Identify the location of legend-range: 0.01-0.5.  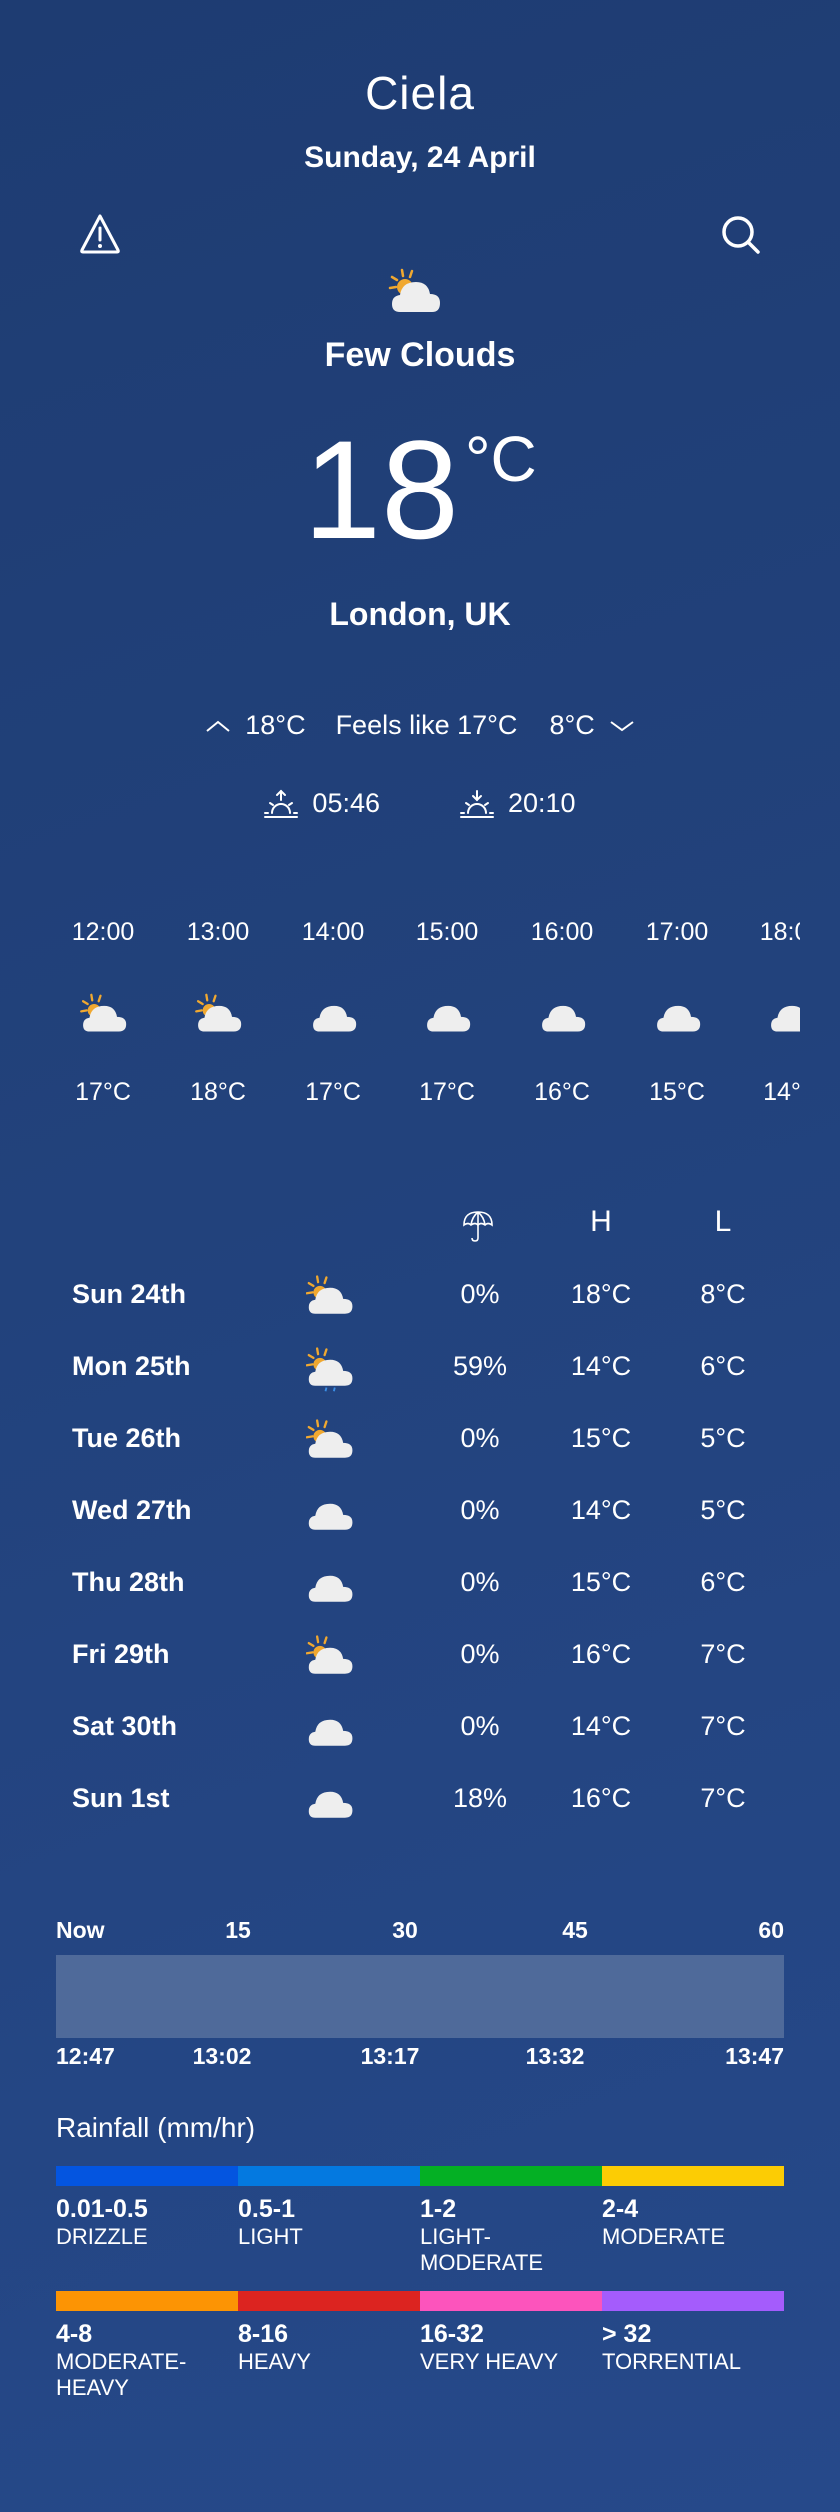
(102, 2209).